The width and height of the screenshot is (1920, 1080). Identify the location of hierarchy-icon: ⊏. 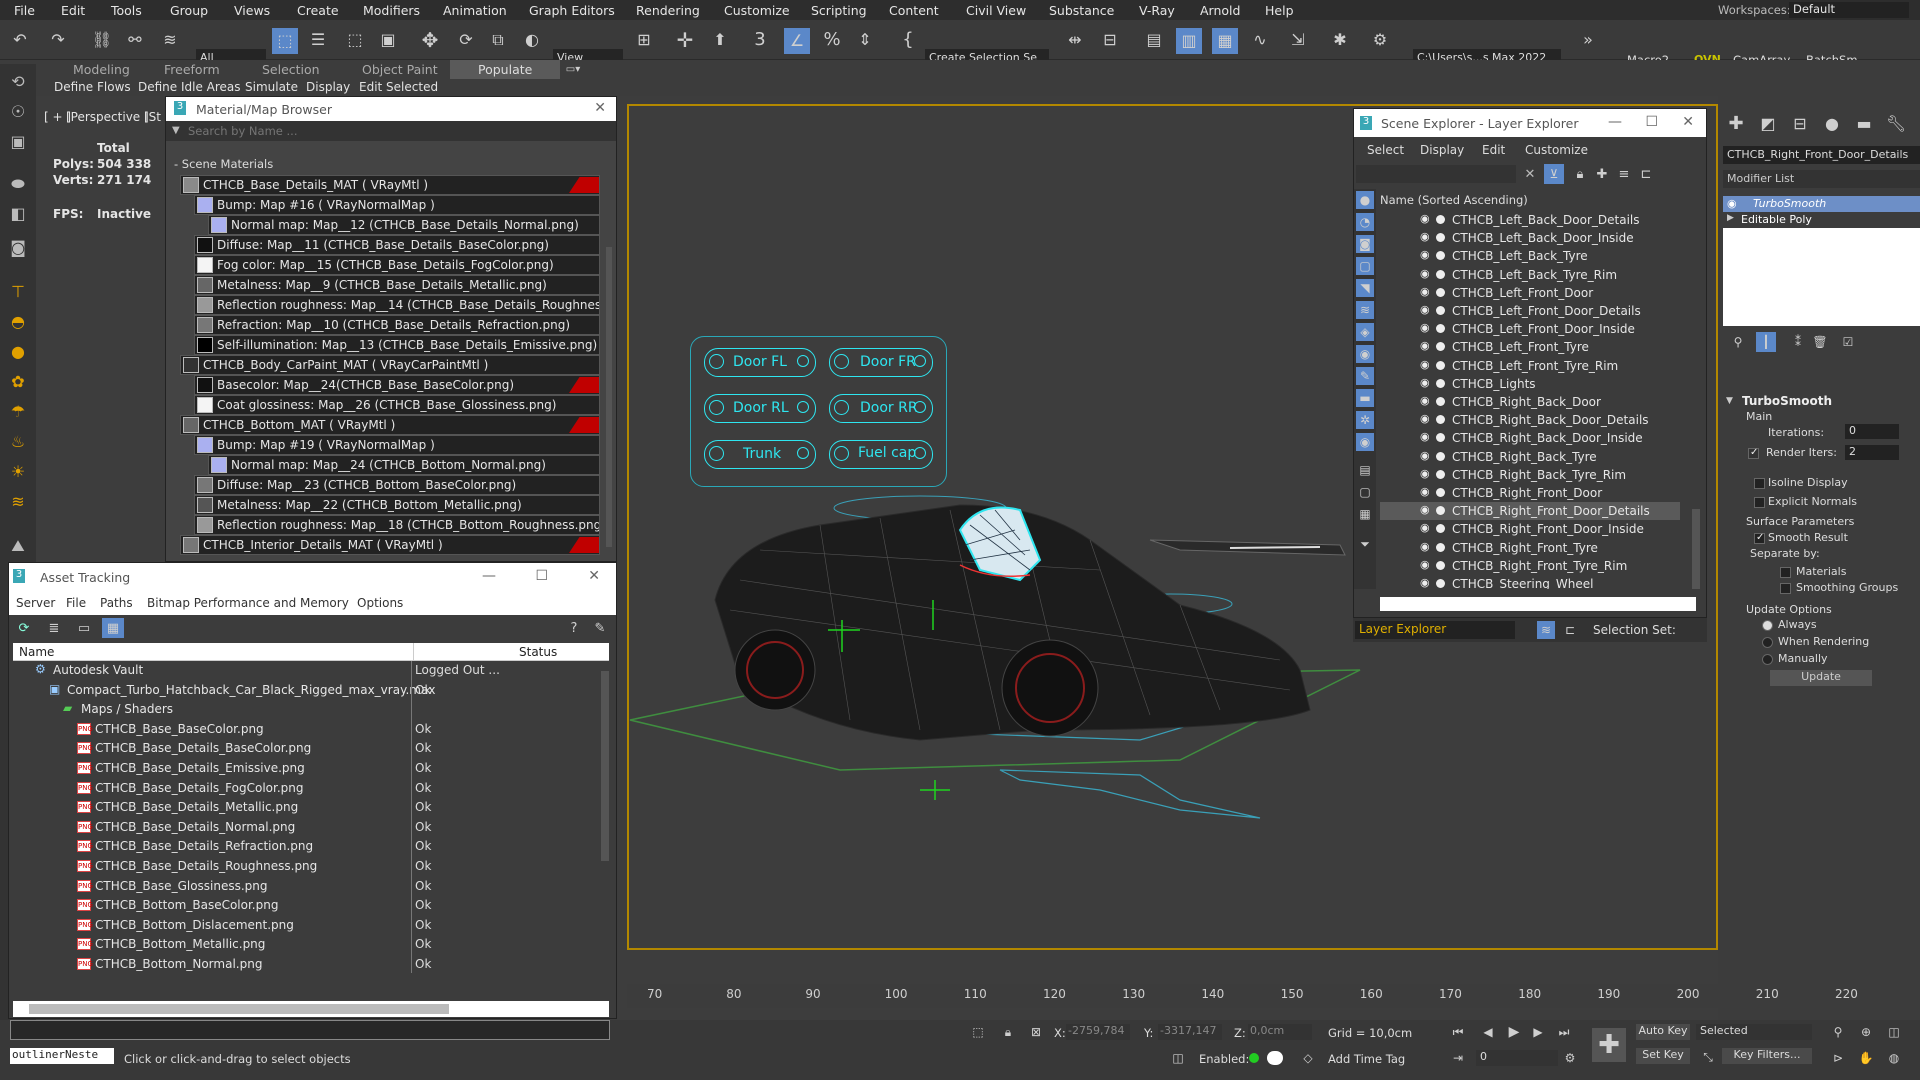
(1646, 174).